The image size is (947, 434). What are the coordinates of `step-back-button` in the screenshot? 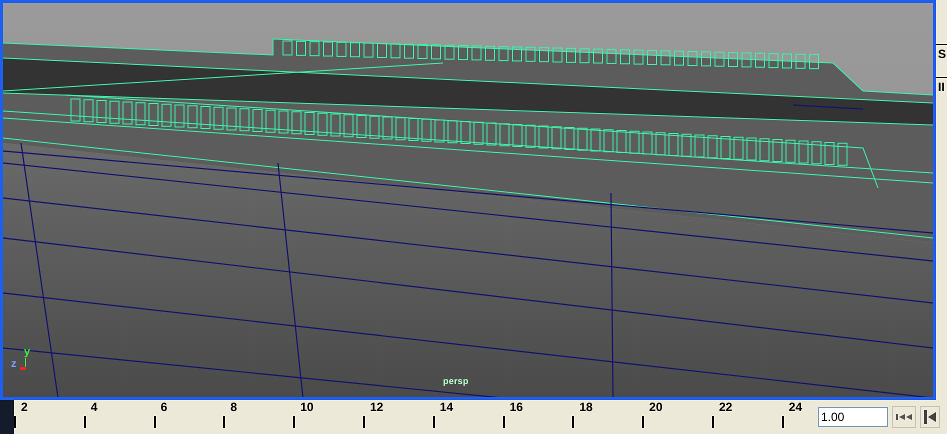 It's located at (930, 417).